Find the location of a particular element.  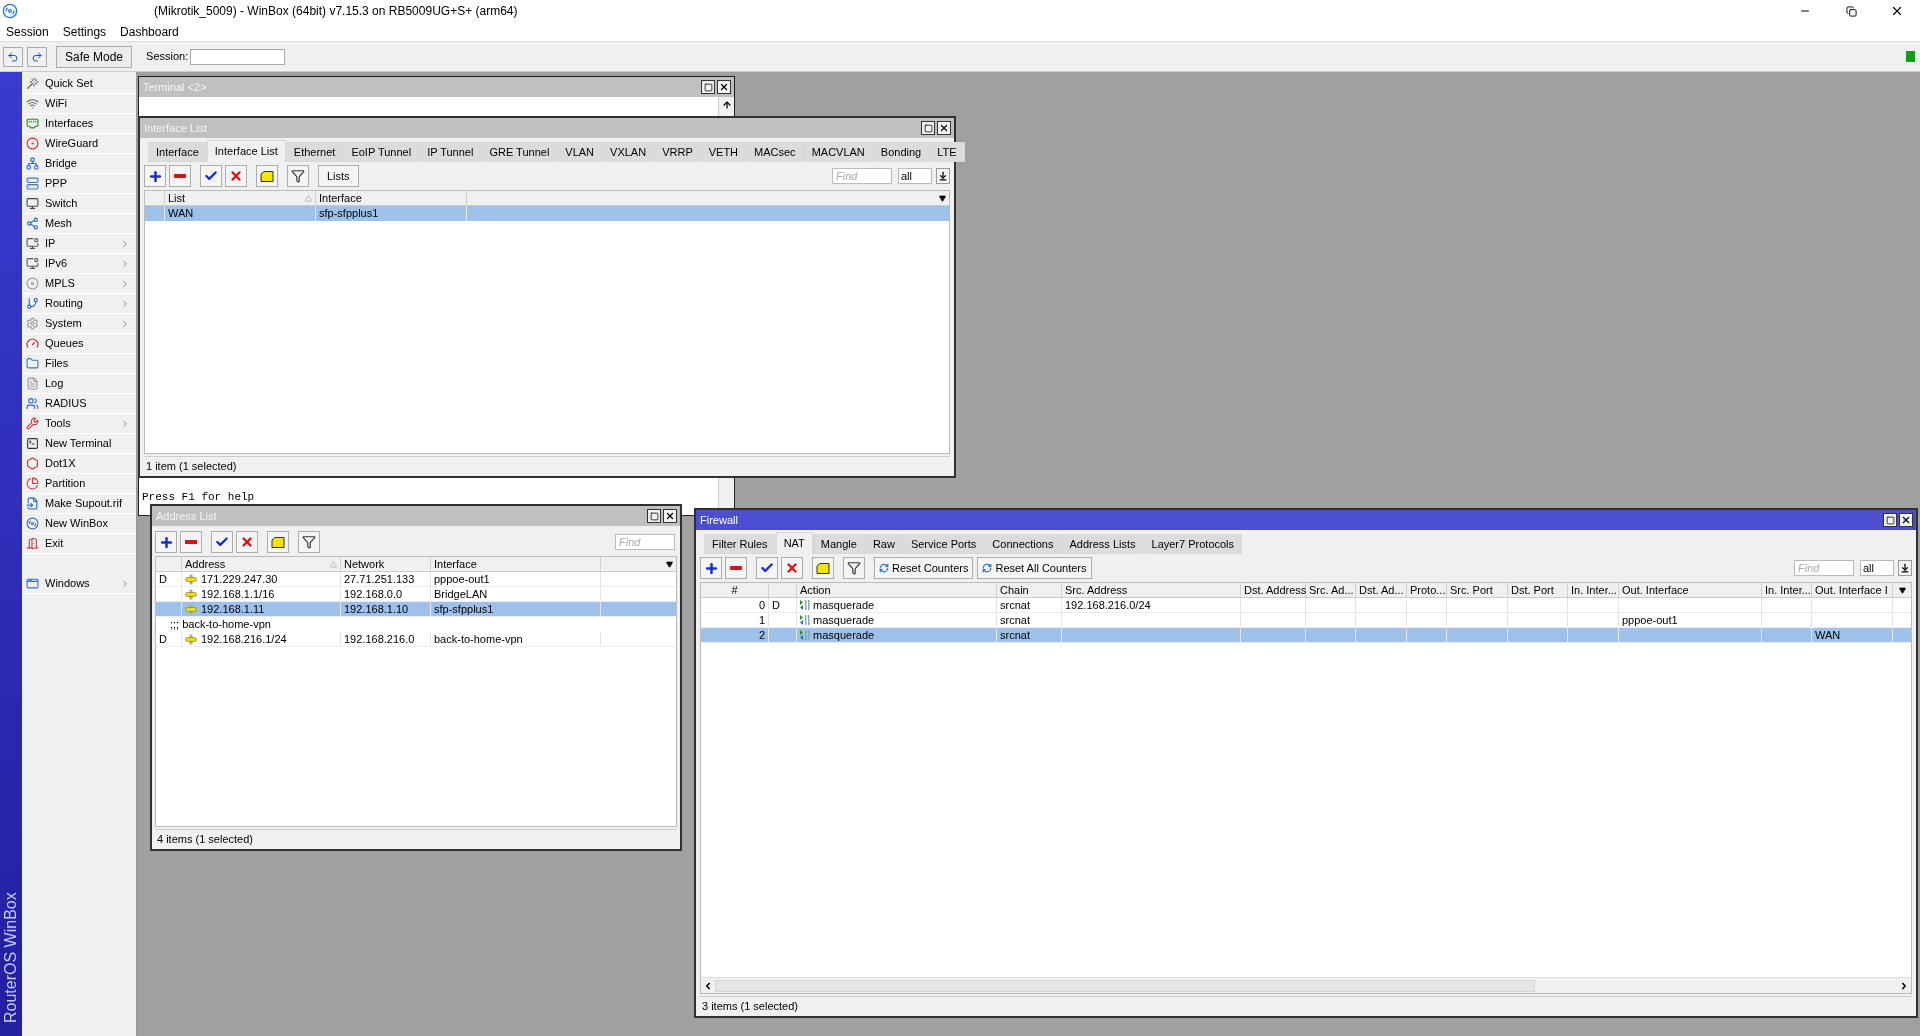

tab: Filter Rules is located at coordinates (740, 544).